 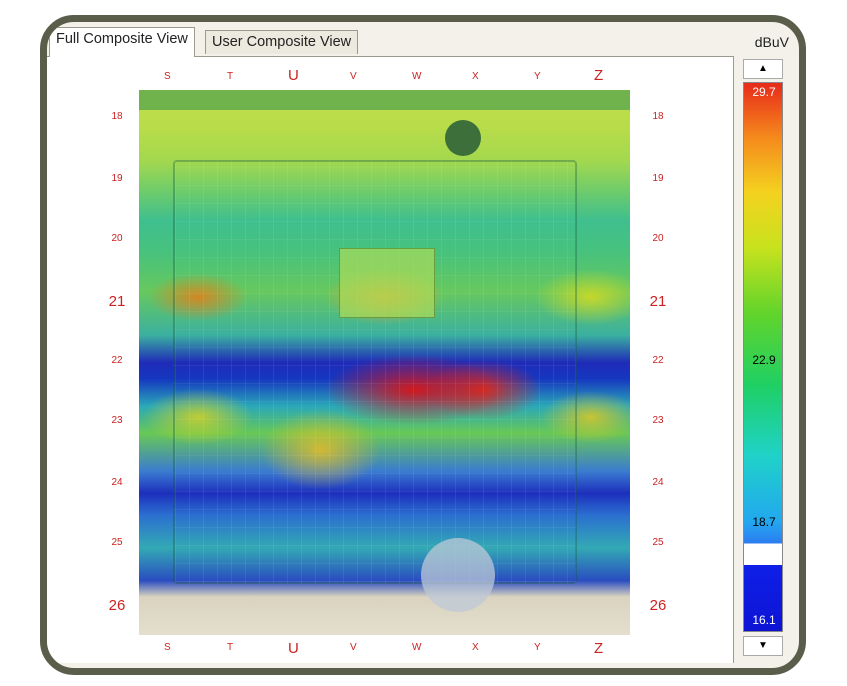 I want to click on scale-up-button: ▲, so click(x=763, y=69).